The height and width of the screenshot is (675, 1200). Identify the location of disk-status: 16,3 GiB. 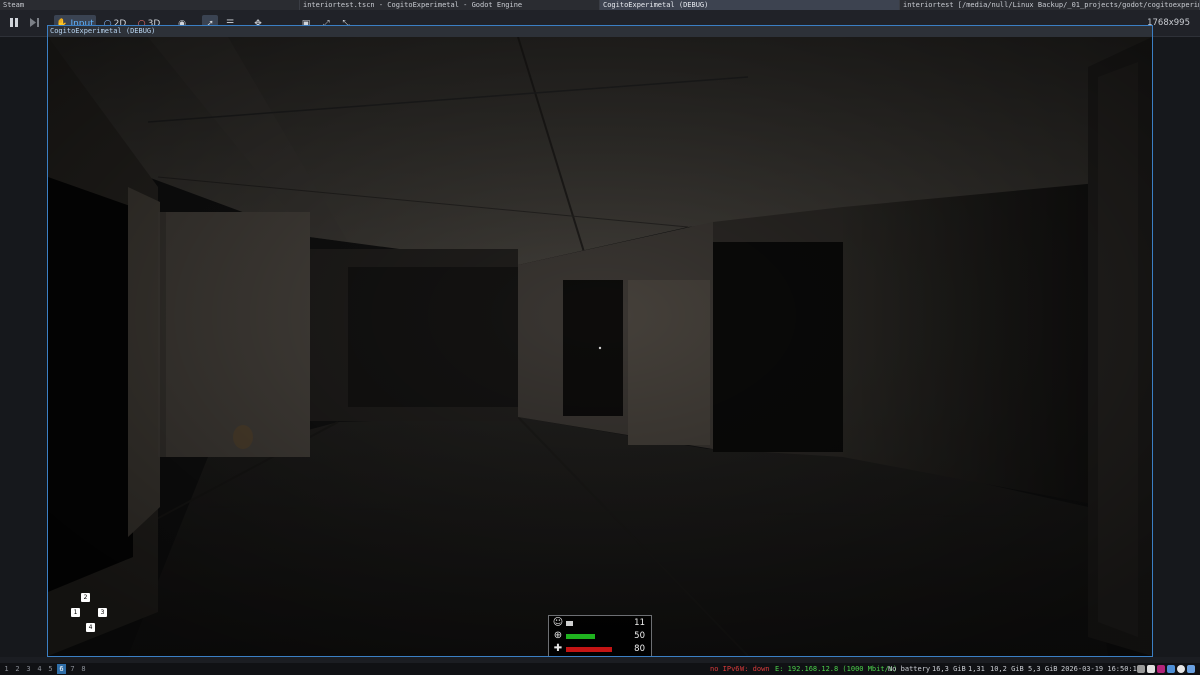
(949, 669).